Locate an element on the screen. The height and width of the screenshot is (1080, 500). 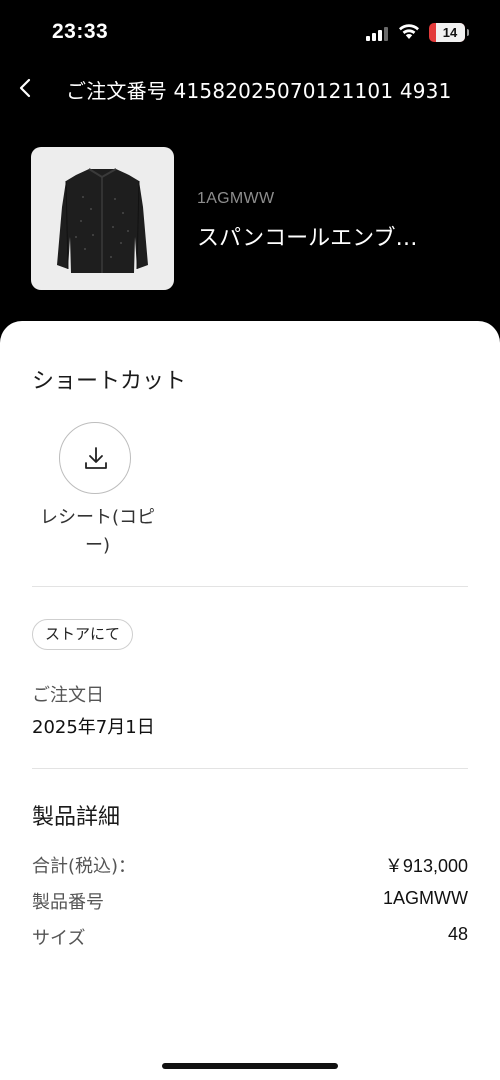
product-image is located at coordinates (102, 218).